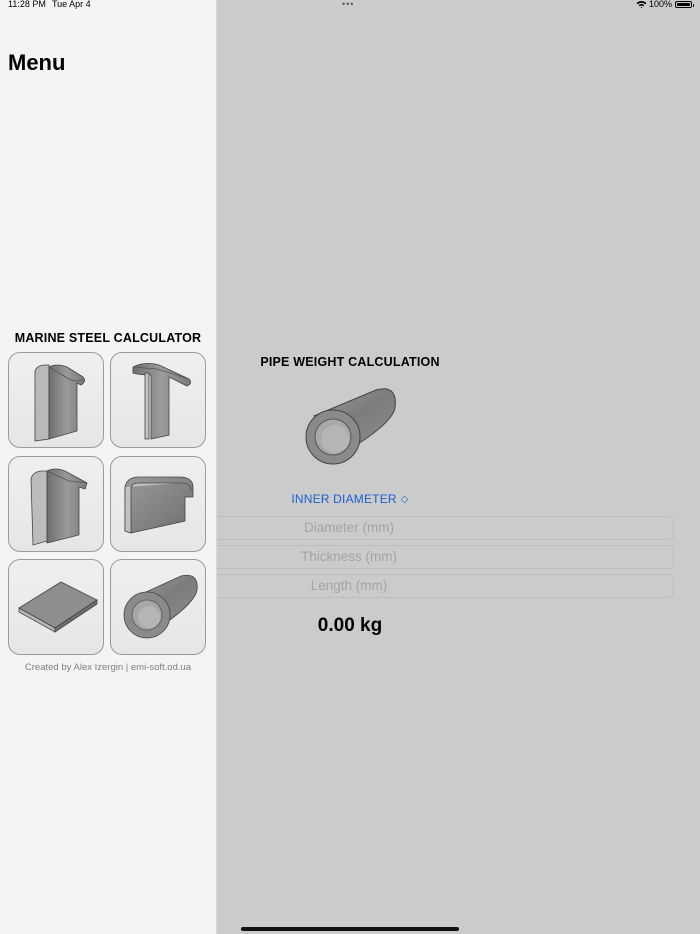  What do you see at coordinates (350, 362) in the screenshot?
I see `page-title: PIPE WEIGHT CALCULATION` at bounding box center [350, 362].